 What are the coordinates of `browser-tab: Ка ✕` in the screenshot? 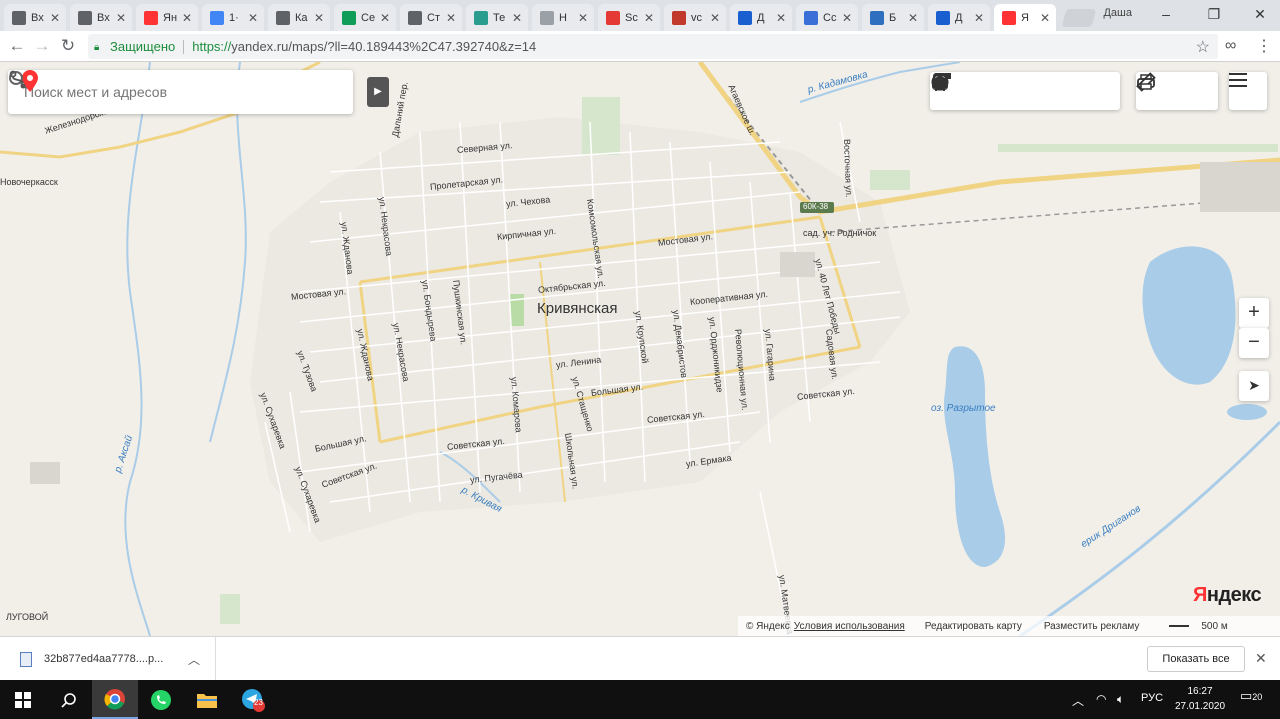 It's located at (299, 17).